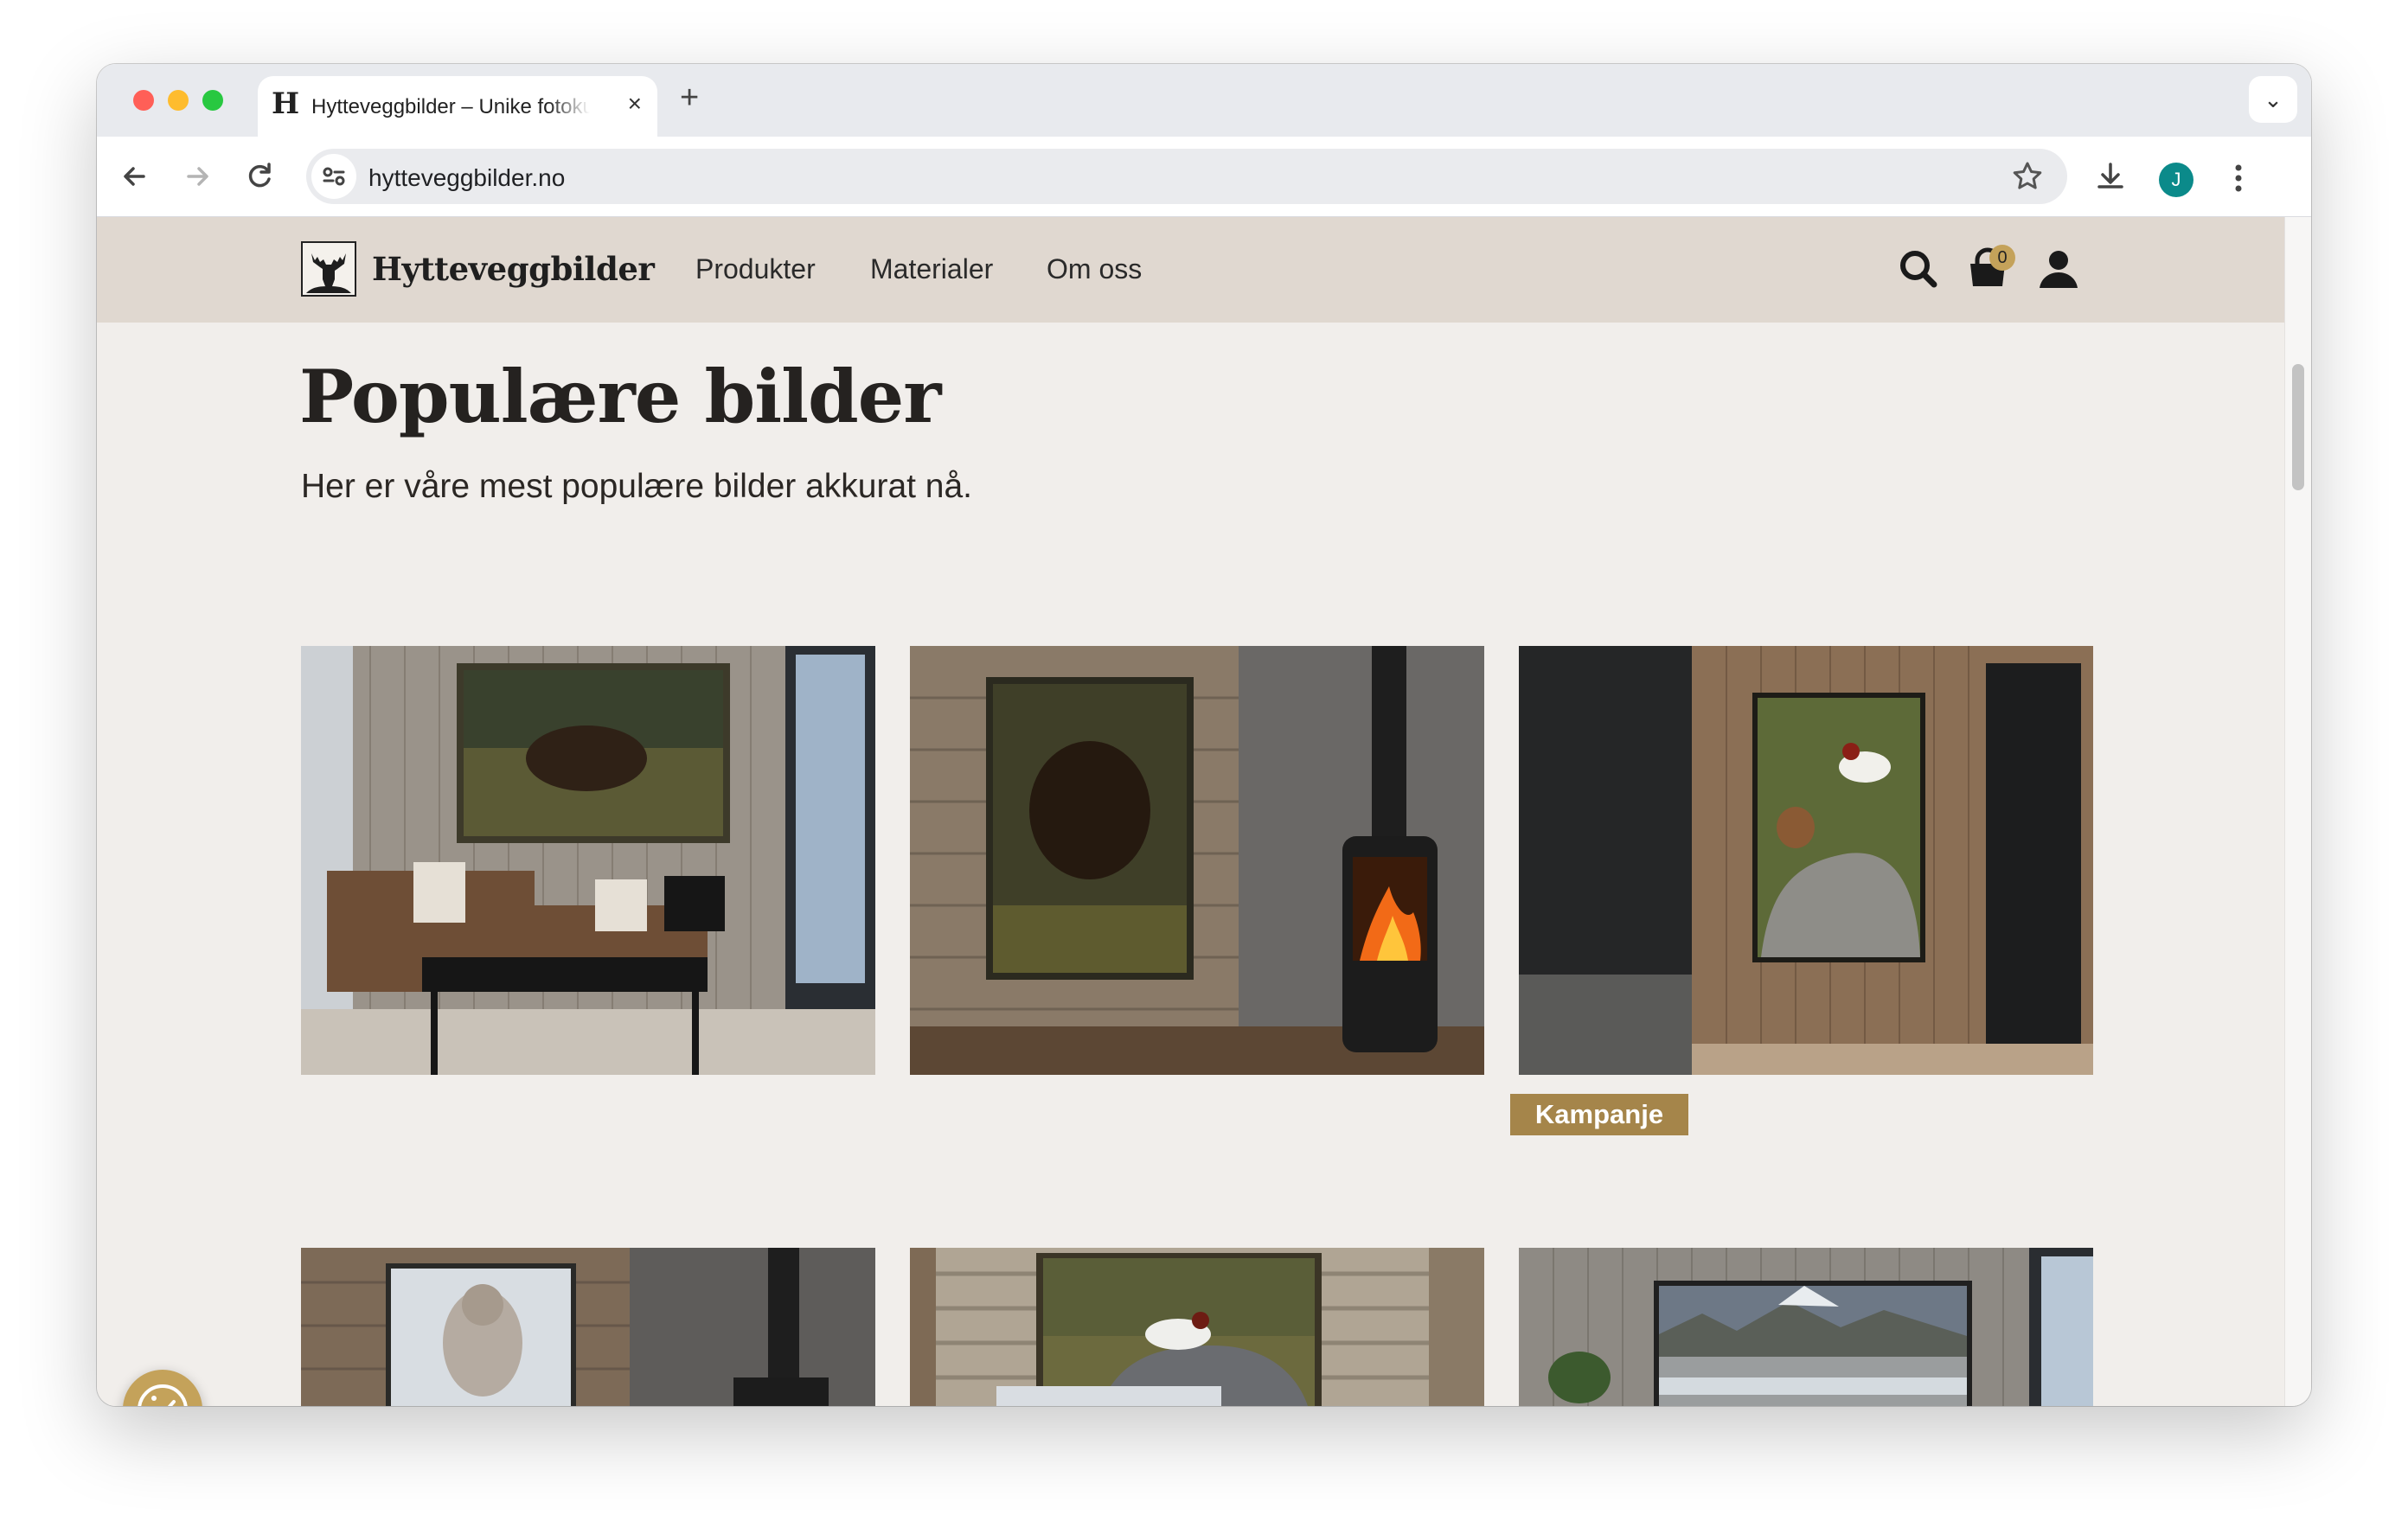  I want to click on browser-tab: H Hytteveggbilder – Unike fotokunst ×, so click(457, 106).